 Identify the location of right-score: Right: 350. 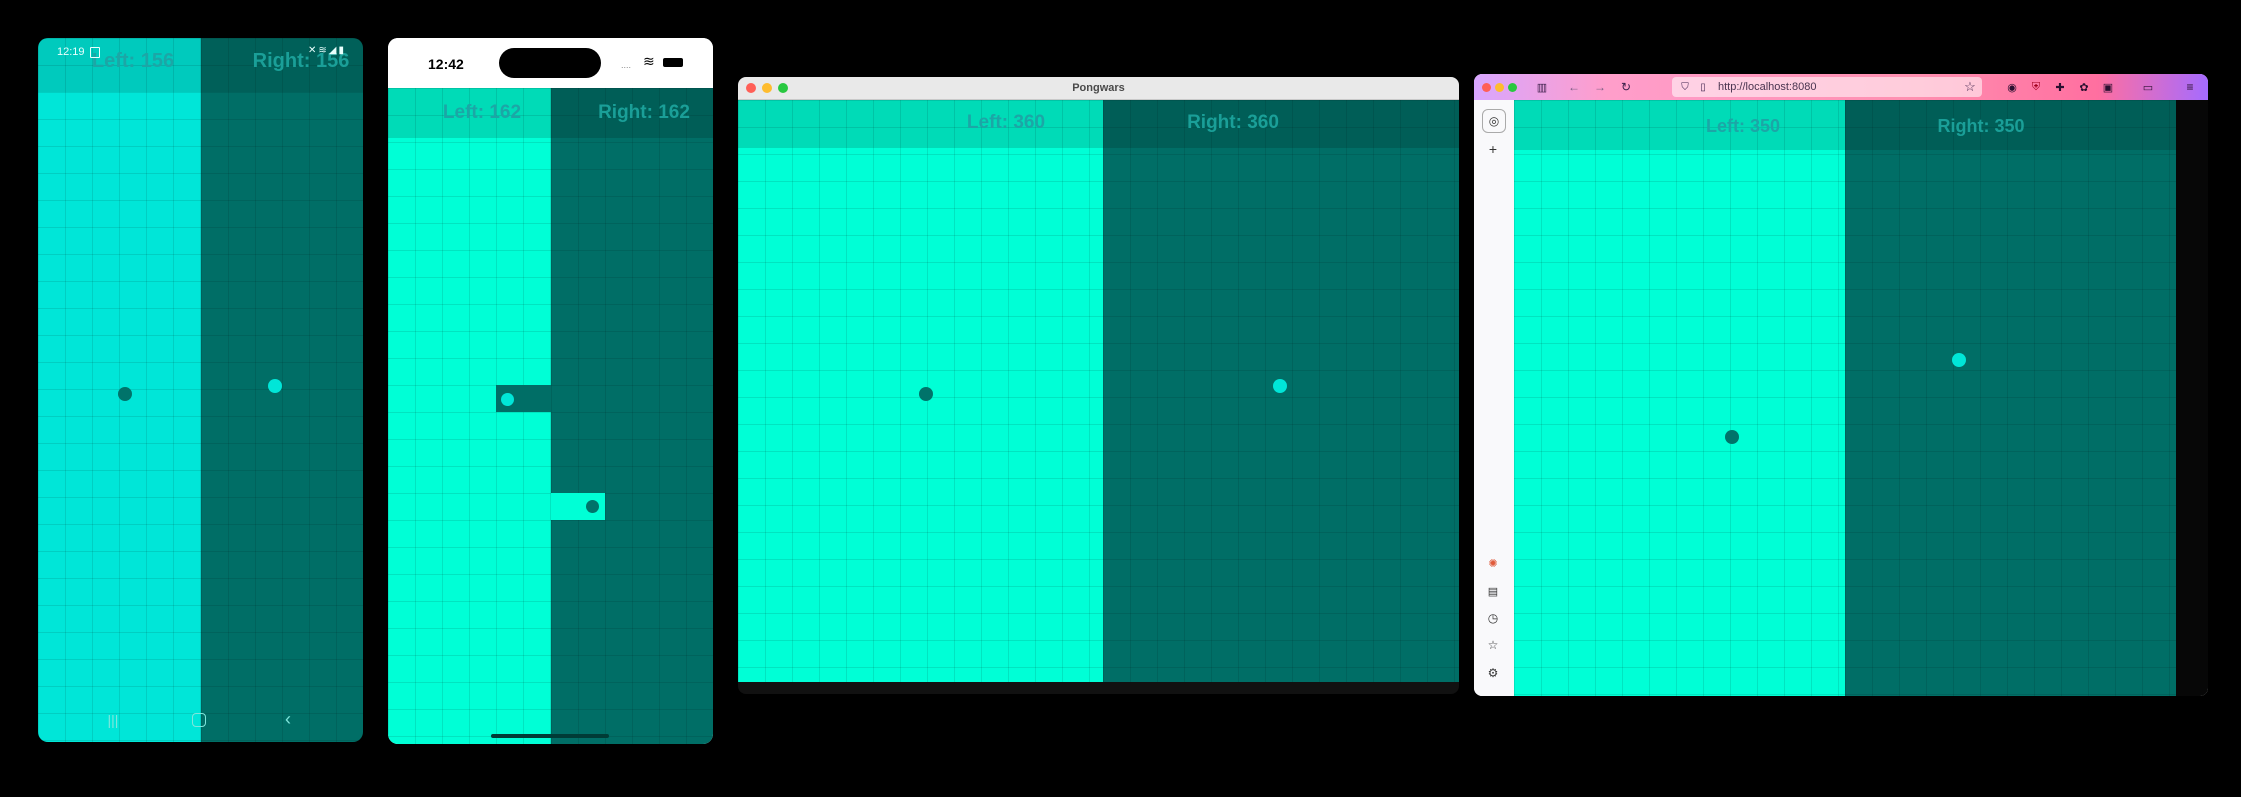
(1981, 126).